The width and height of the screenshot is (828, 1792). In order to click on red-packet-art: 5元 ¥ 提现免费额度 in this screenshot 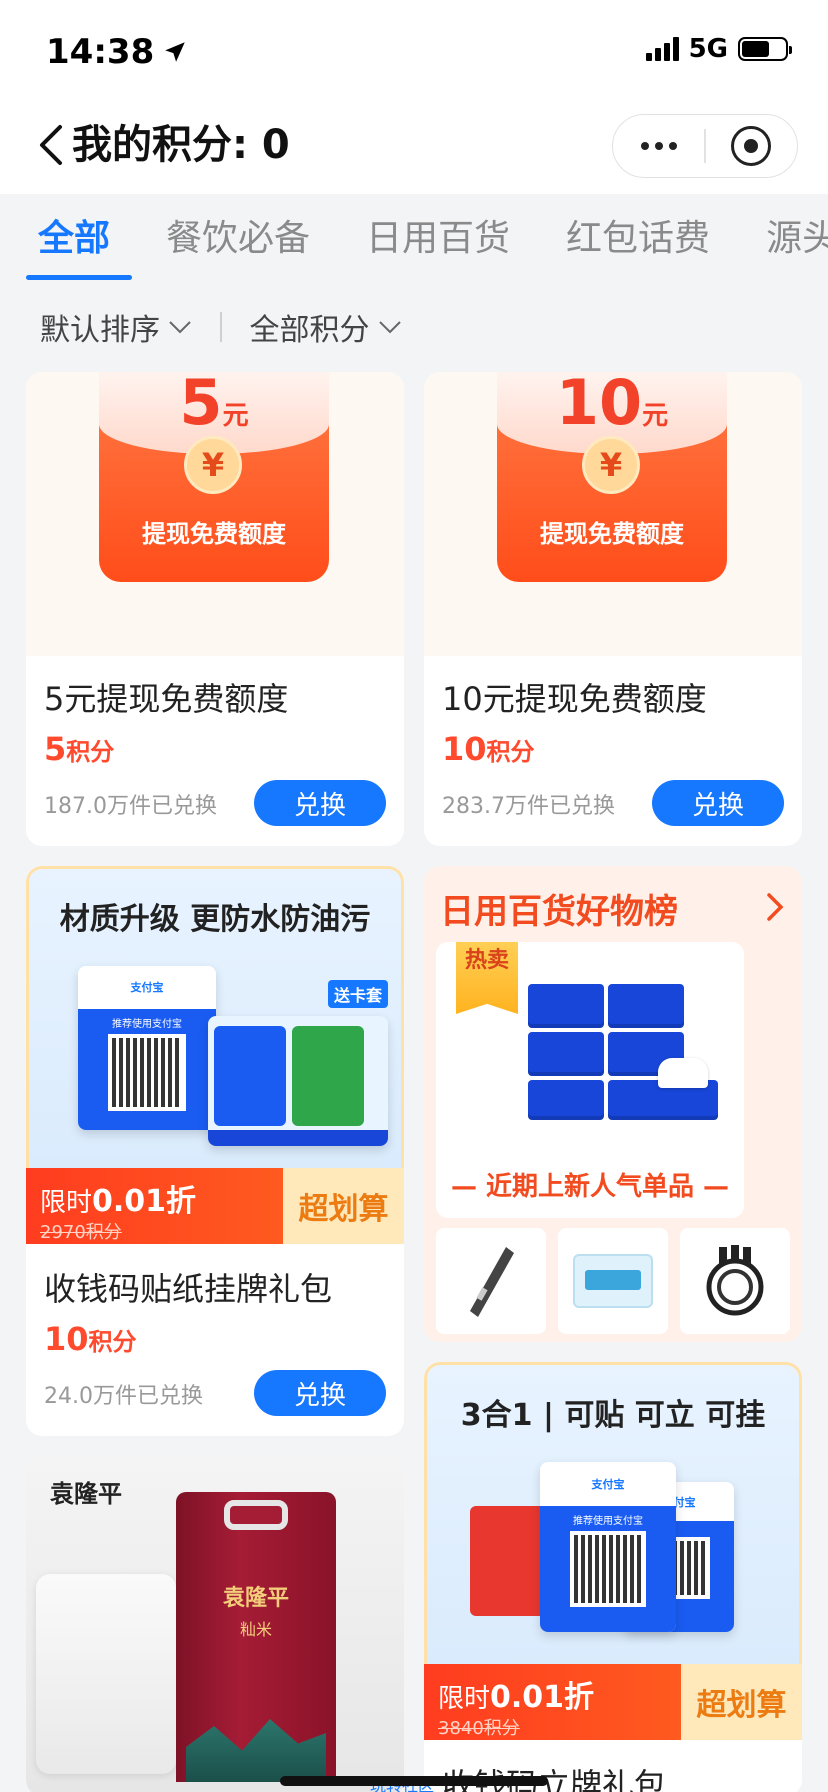, I will do `click(214, 477)`.